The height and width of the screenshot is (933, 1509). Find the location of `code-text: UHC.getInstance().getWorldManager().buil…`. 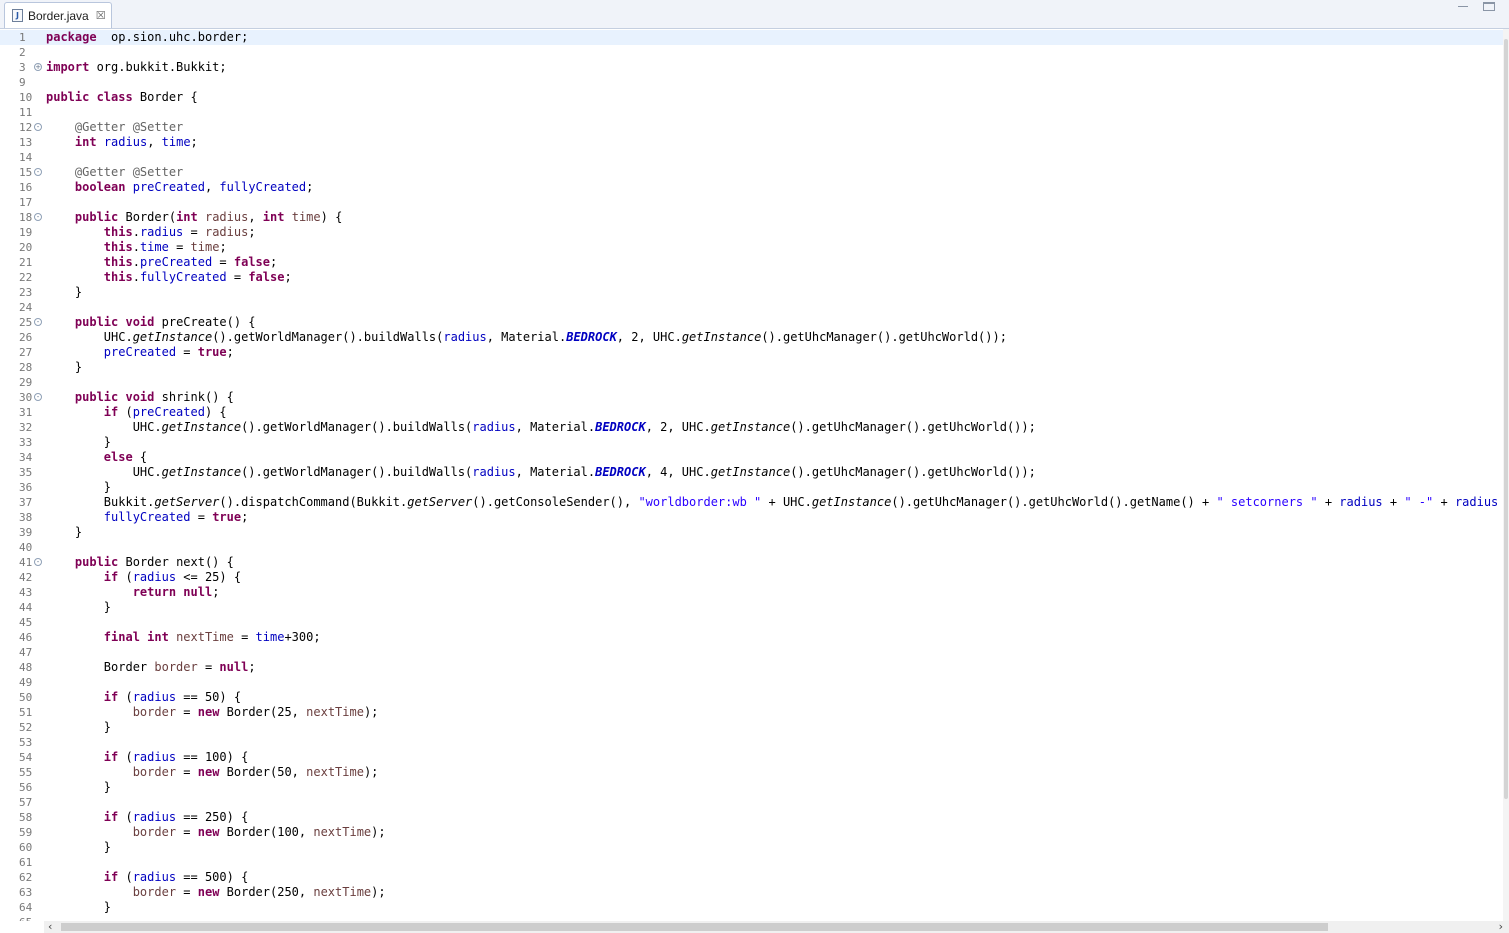

code-text: UHC.getInstance().getWorldManager().buil… is located at coordinates (541, 472).